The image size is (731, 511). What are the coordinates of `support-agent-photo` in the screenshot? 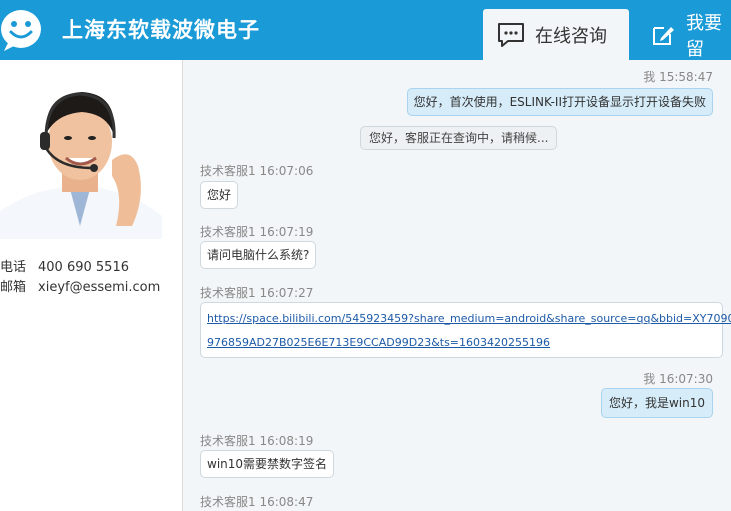 It's located at (81, 157).